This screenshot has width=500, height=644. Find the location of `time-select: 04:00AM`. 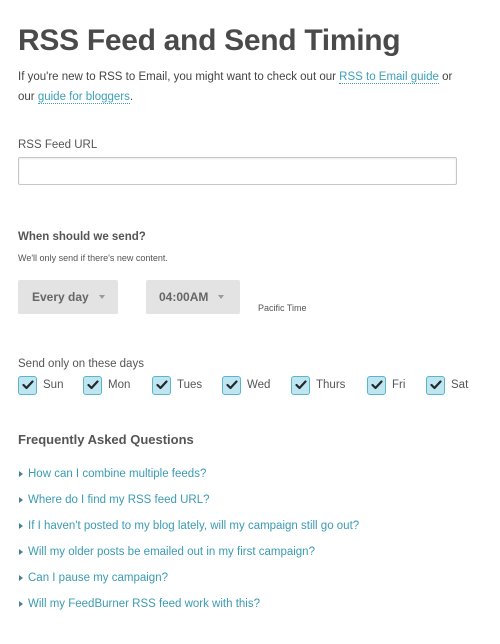

time-select: 04:00AM is located at coordinates (193, 297).